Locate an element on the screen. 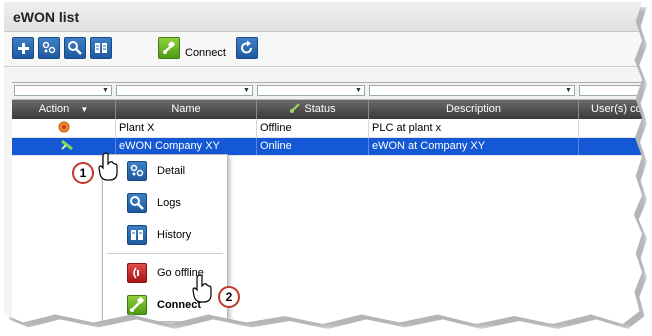 The width and height of the screenshot is (652, 336). menu-item-detail: Detail is located at coordinates (165, 171).